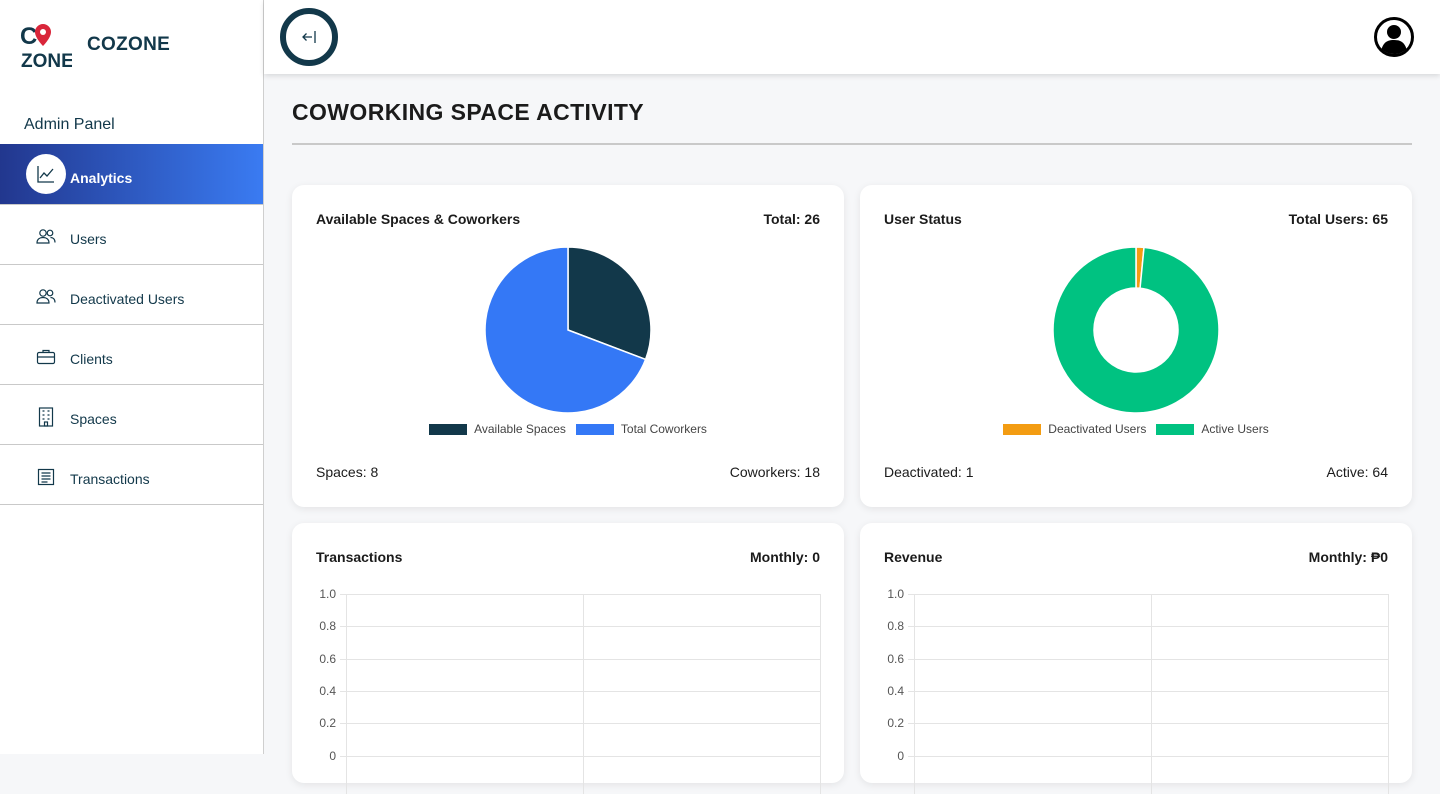 The image size is (1440, 794). Describe the element at coordinates (46, 417) in the screenshot. I see `building-icon` at that location.